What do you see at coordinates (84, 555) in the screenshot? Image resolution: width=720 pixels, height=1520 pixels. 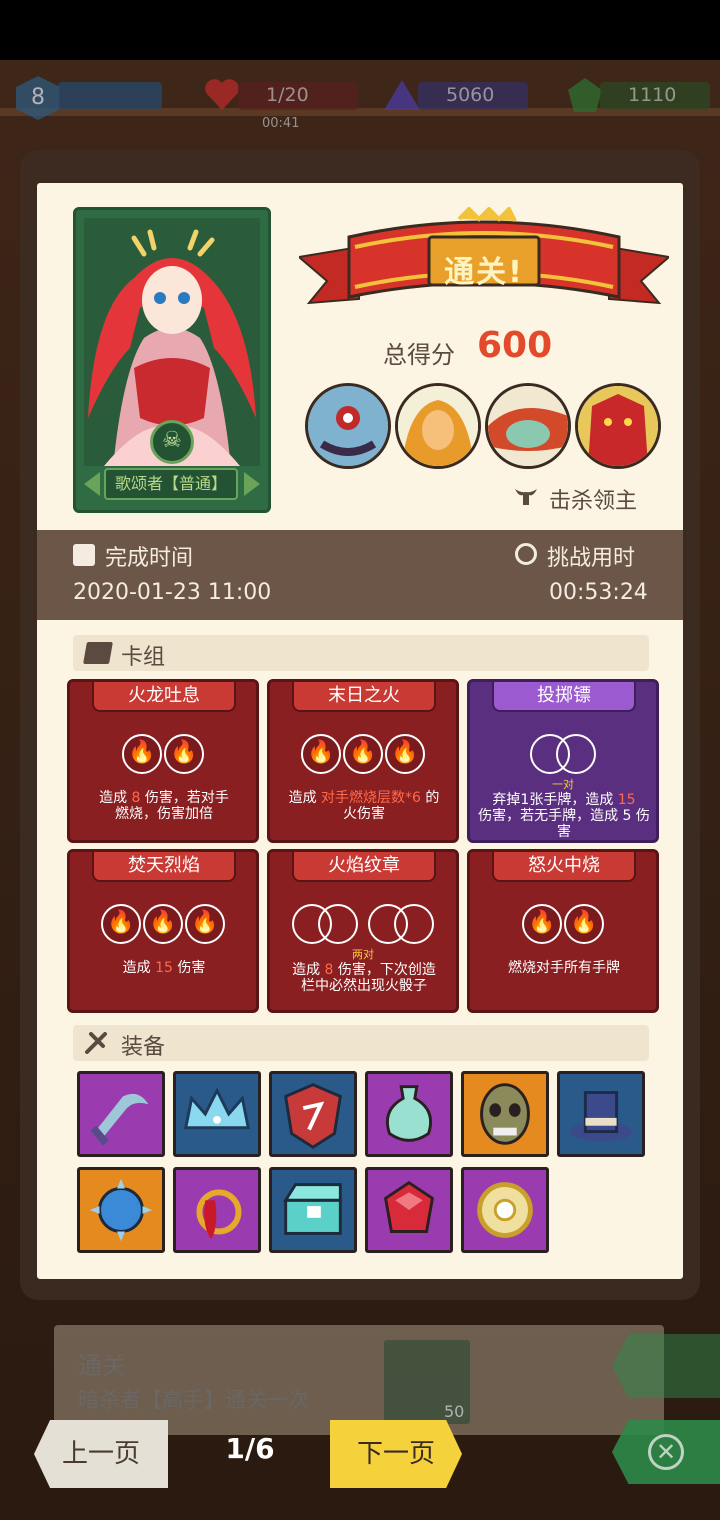 I see `calendar-icon` at bounding box center [84, 555].